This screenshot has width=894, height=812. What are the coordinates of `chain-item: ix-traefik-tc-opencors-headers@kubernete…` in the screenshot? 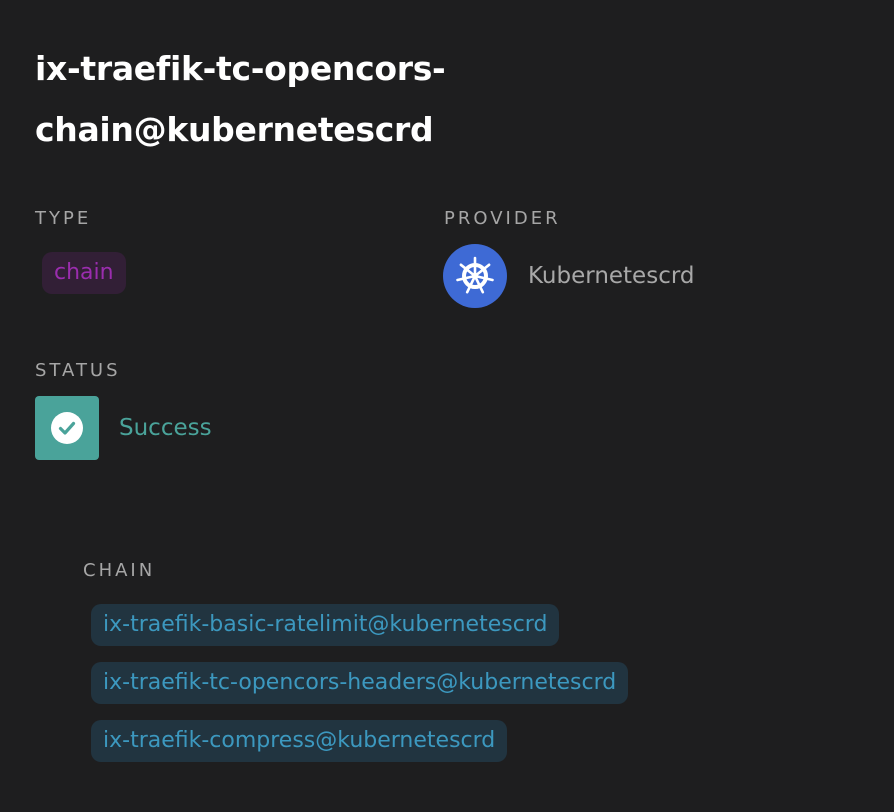 It's located at (360, 683).